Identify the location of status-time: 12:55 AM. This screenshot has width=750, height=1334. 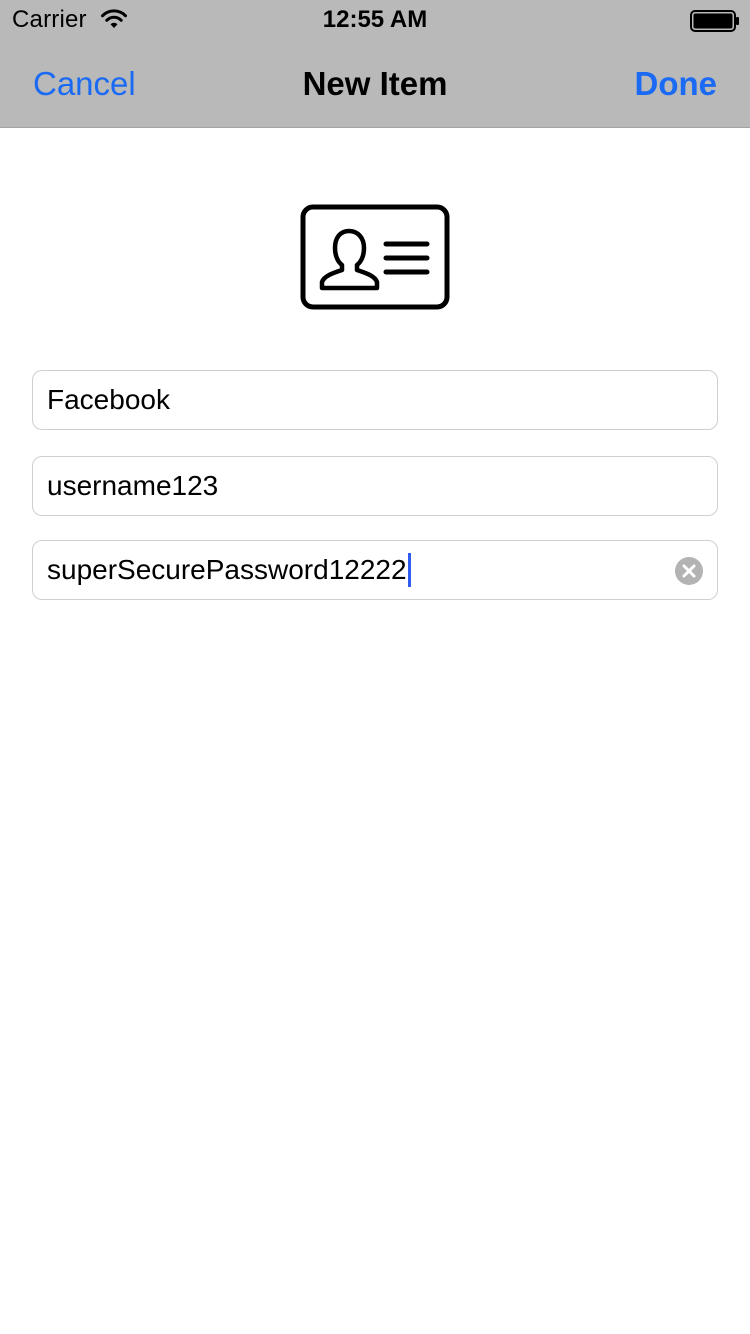
(375, 19).